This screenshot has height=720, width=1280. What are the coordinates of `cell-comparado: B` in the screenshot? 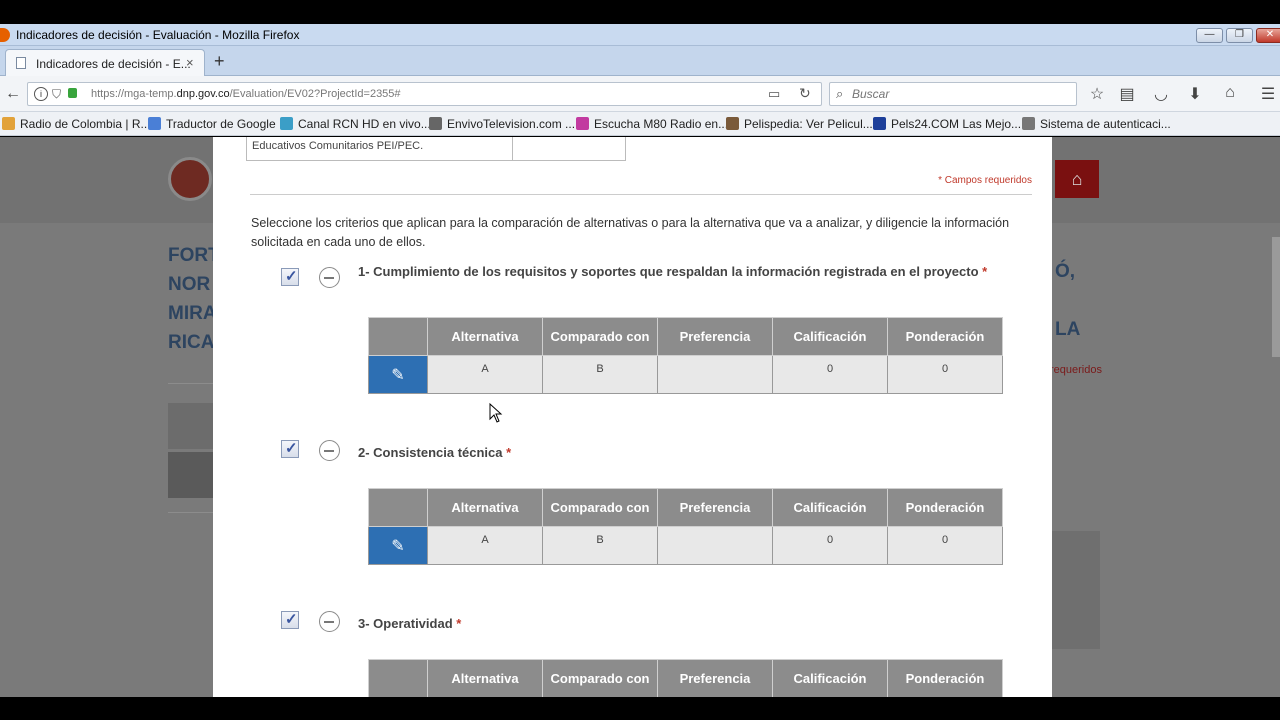 It's located at (600, 545).